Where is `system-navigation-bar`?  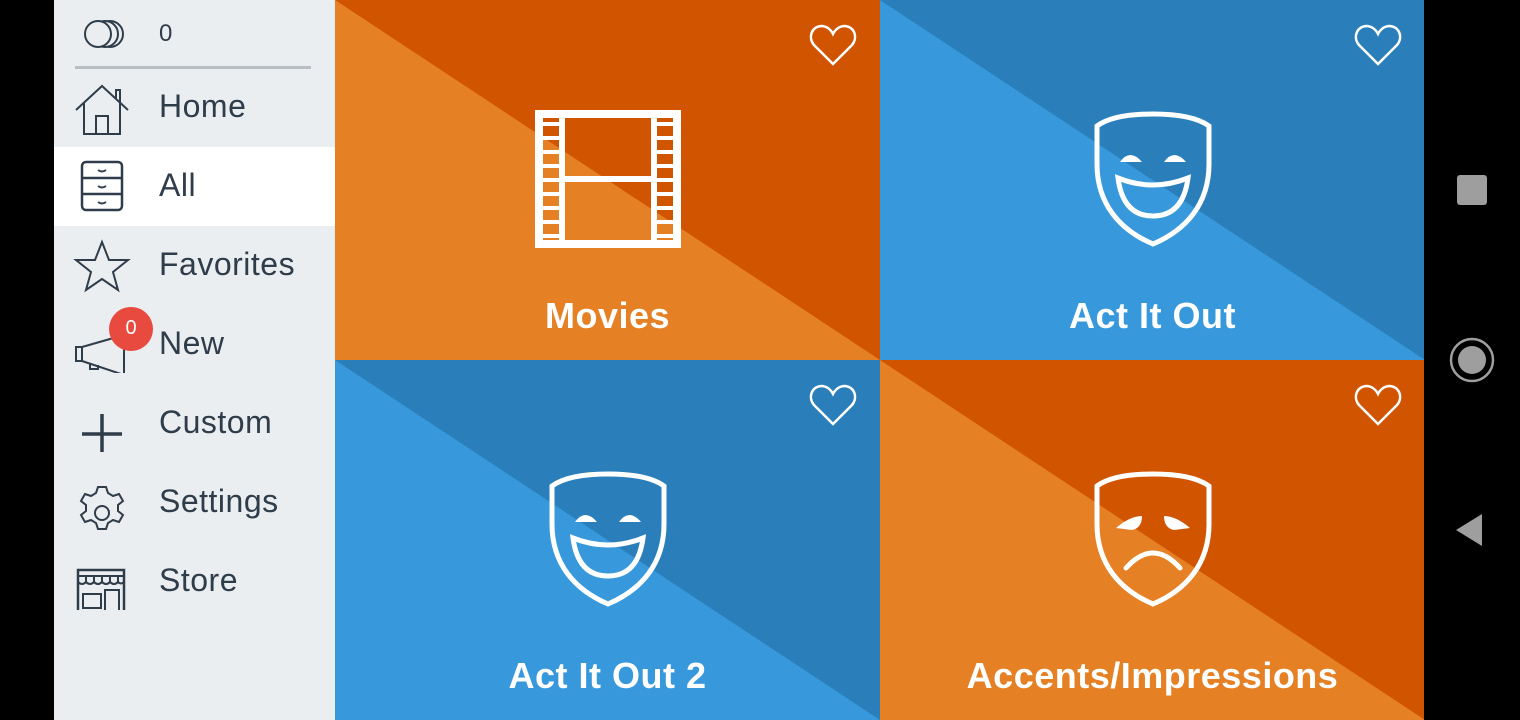 system-navigation-bar is located at coordinates (1472, 360).